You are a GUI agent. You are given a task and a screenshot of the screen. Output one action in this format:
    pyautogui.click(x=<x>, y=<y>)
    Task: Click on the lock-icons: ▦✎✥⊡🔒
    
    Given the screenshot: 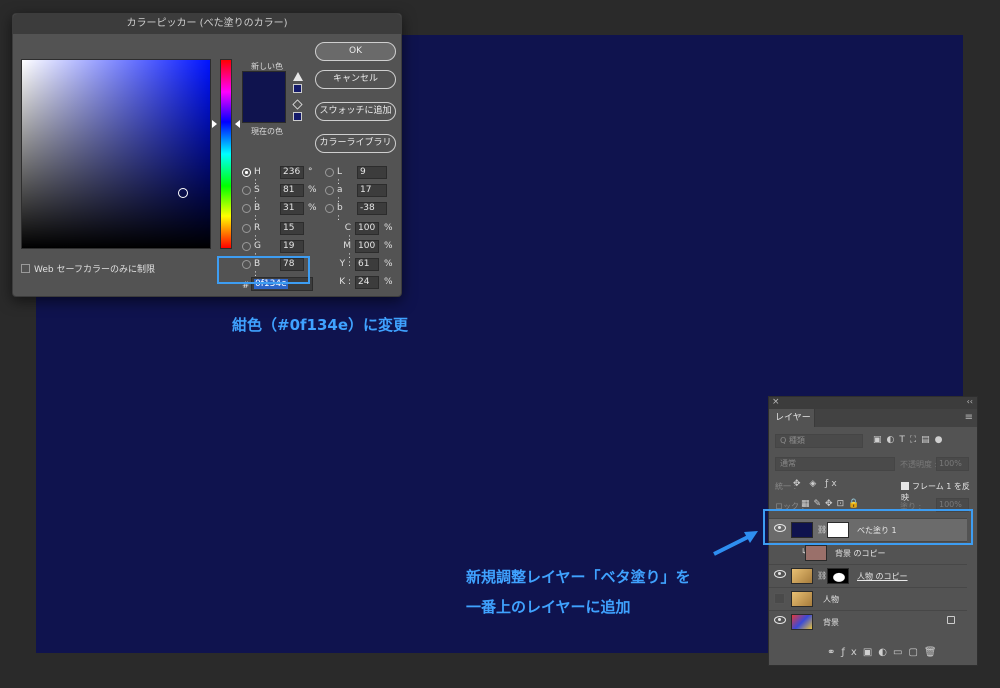 What is the action you would take?
    pyautogui.click(x=832, y=504)
    